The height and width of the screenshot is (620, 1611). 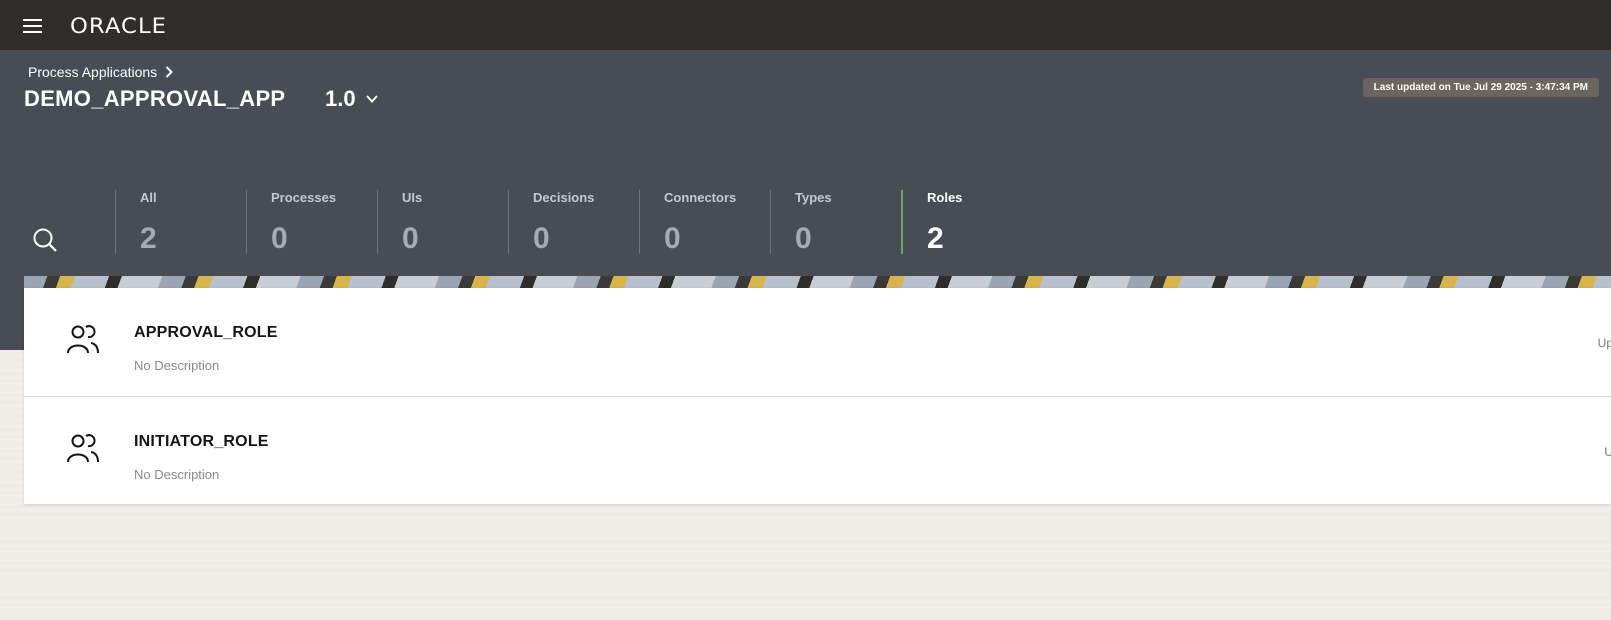 What do you see at coordinates (700, 197) in the screenshot?
I see `tab-label: Connectors` at bounding box center [700, 197].